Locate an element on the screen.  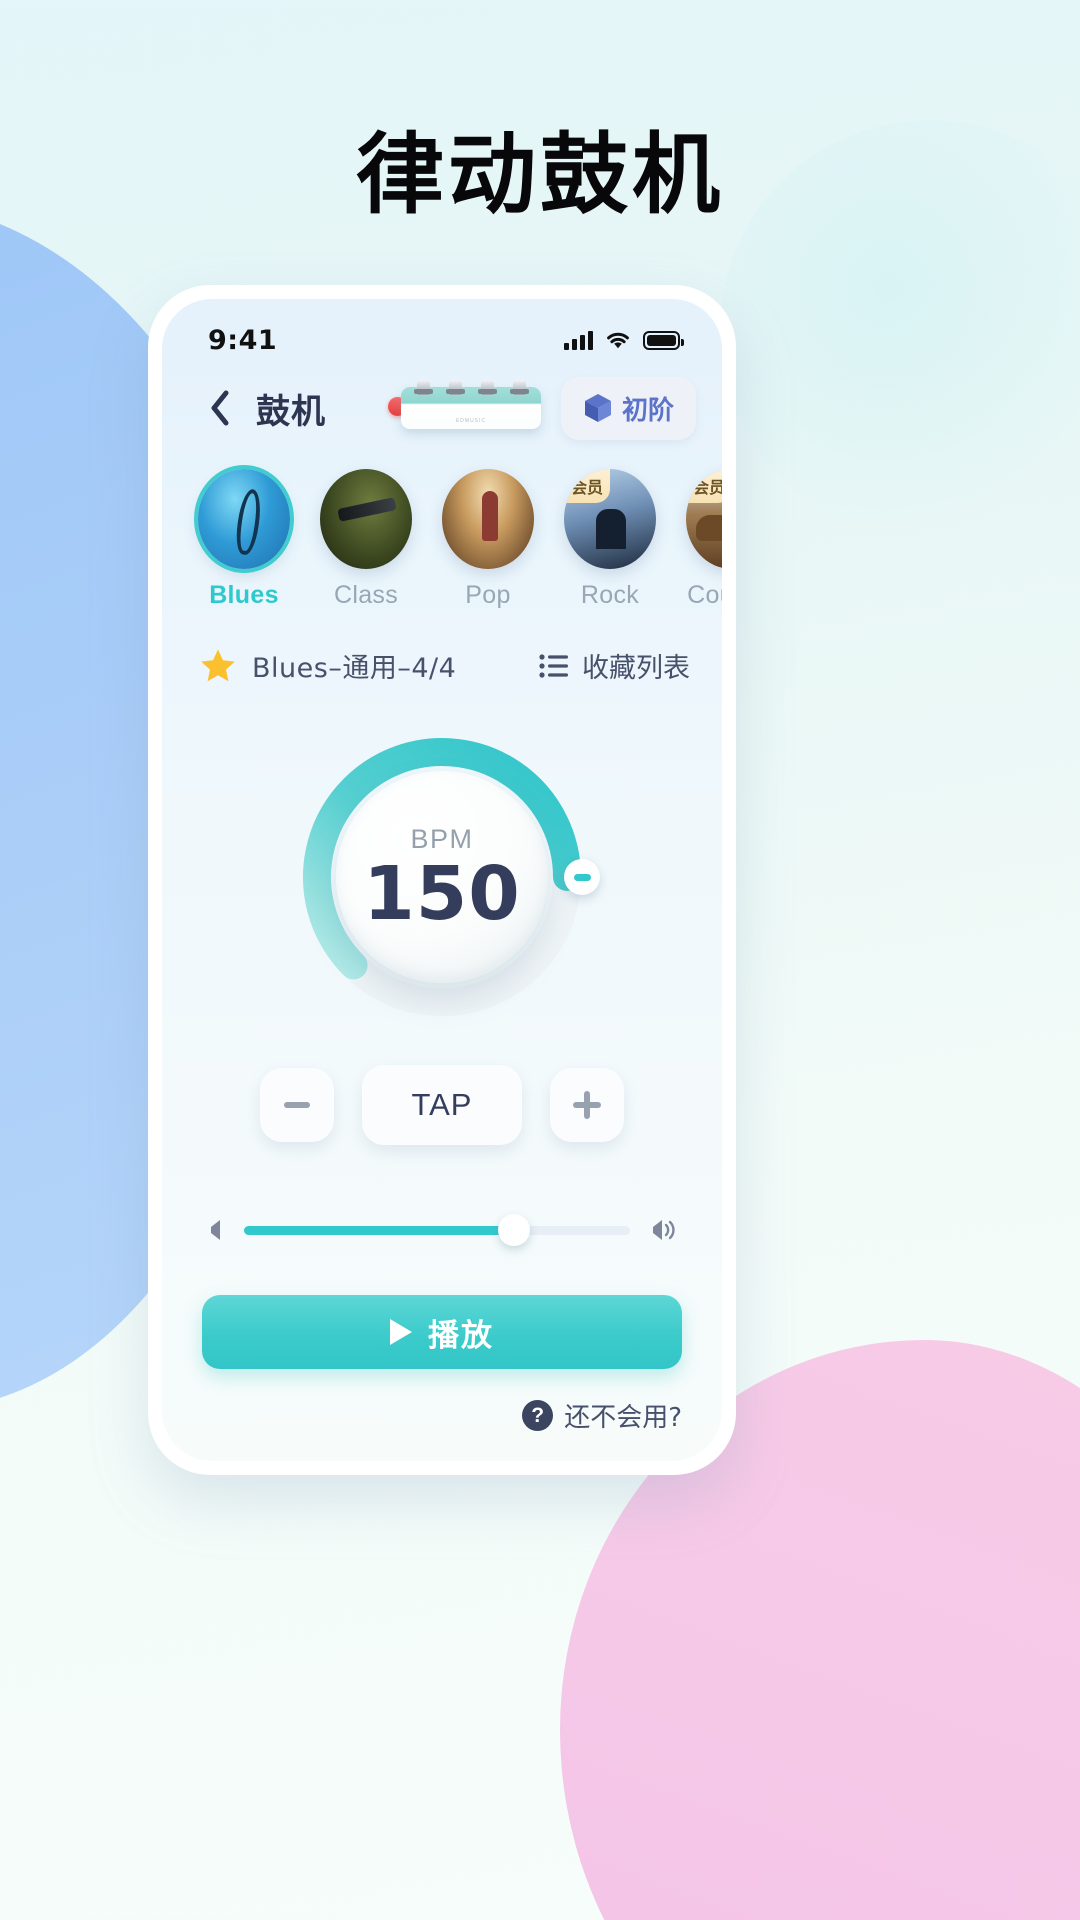
cube-icon is located at coordinates (597, 408).